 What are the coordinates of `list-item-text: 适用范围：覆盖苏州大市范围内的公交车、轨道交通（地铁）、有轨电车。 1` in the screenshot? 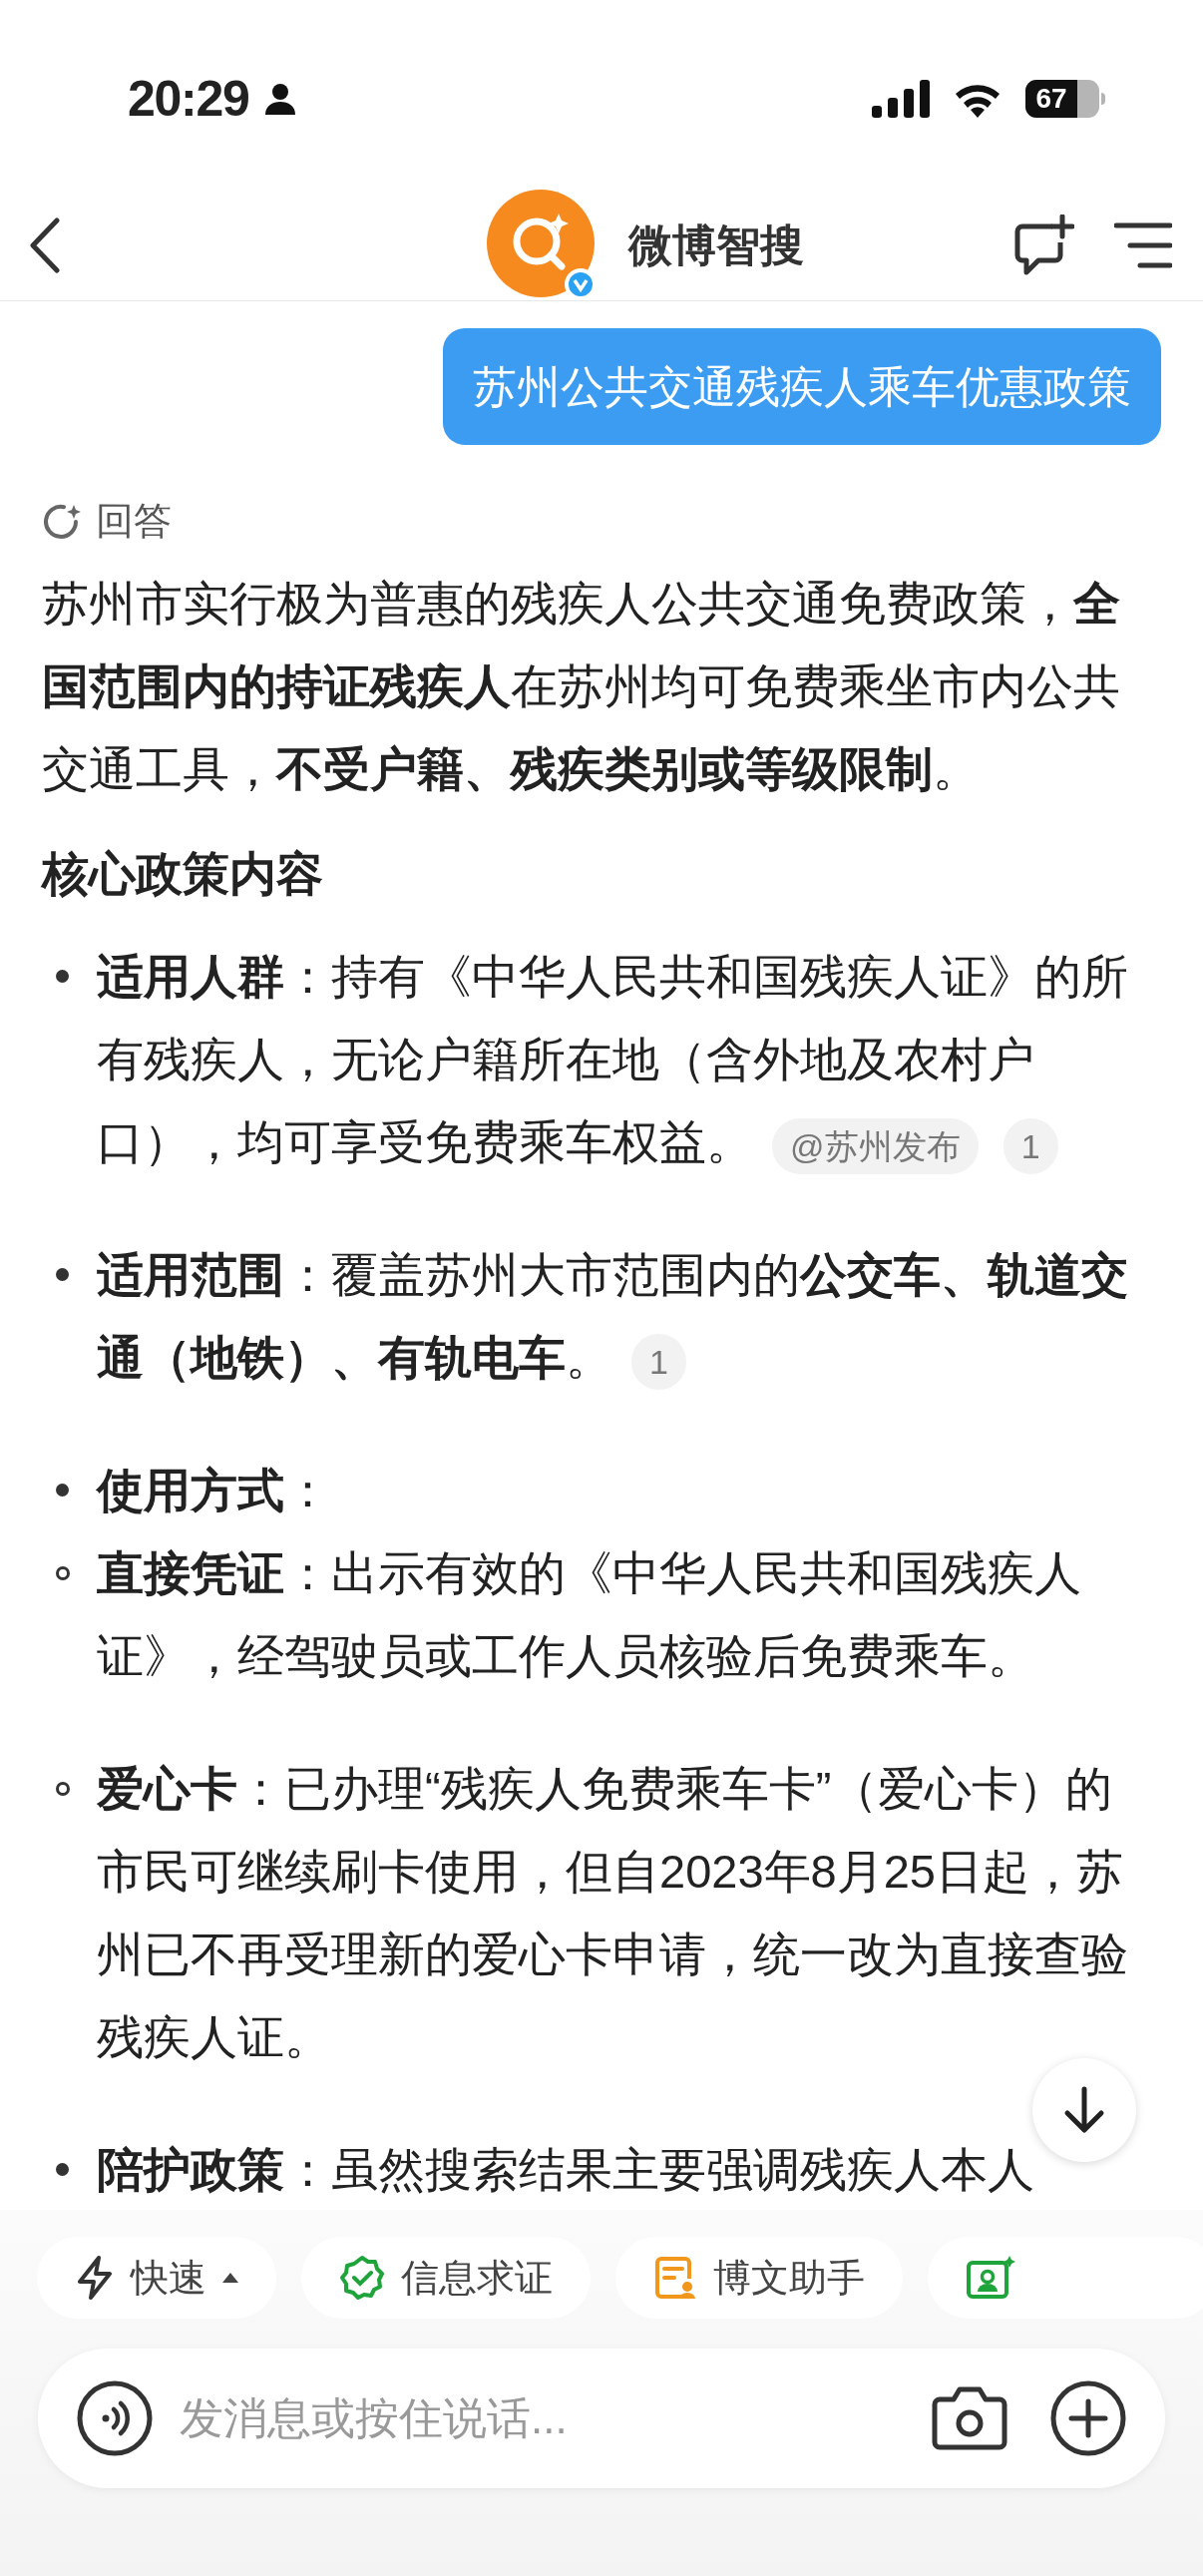 It's located at (628, 1316).